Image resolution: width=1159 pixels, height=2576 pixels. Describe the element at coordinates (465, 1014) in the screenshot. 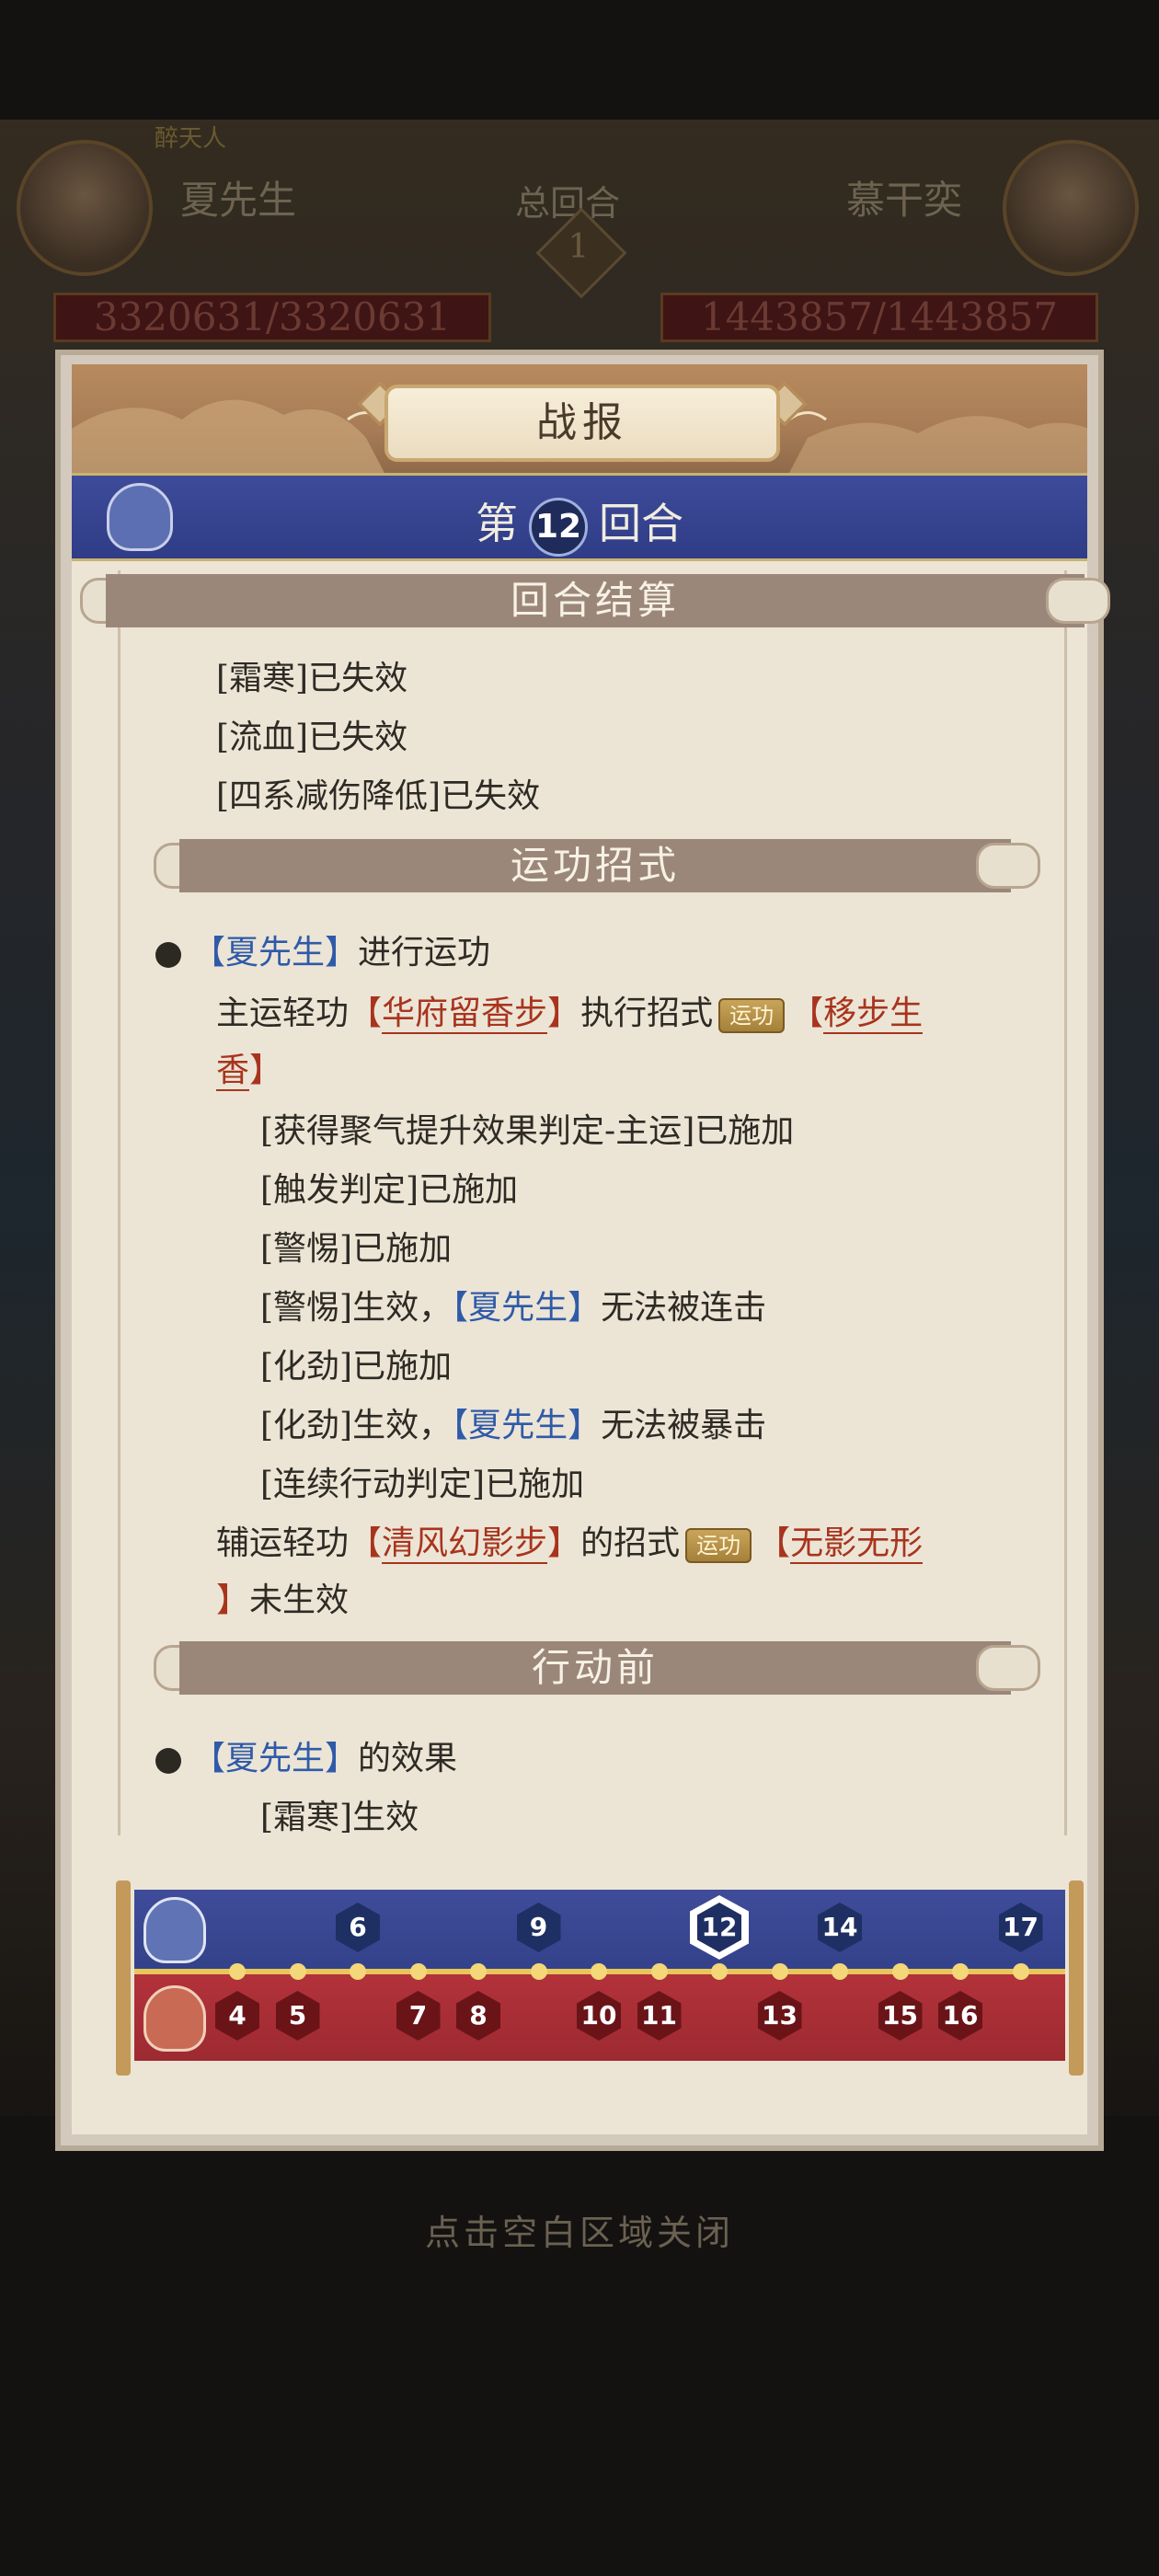

I see `main-skill-link: 华府留香步` at that location.